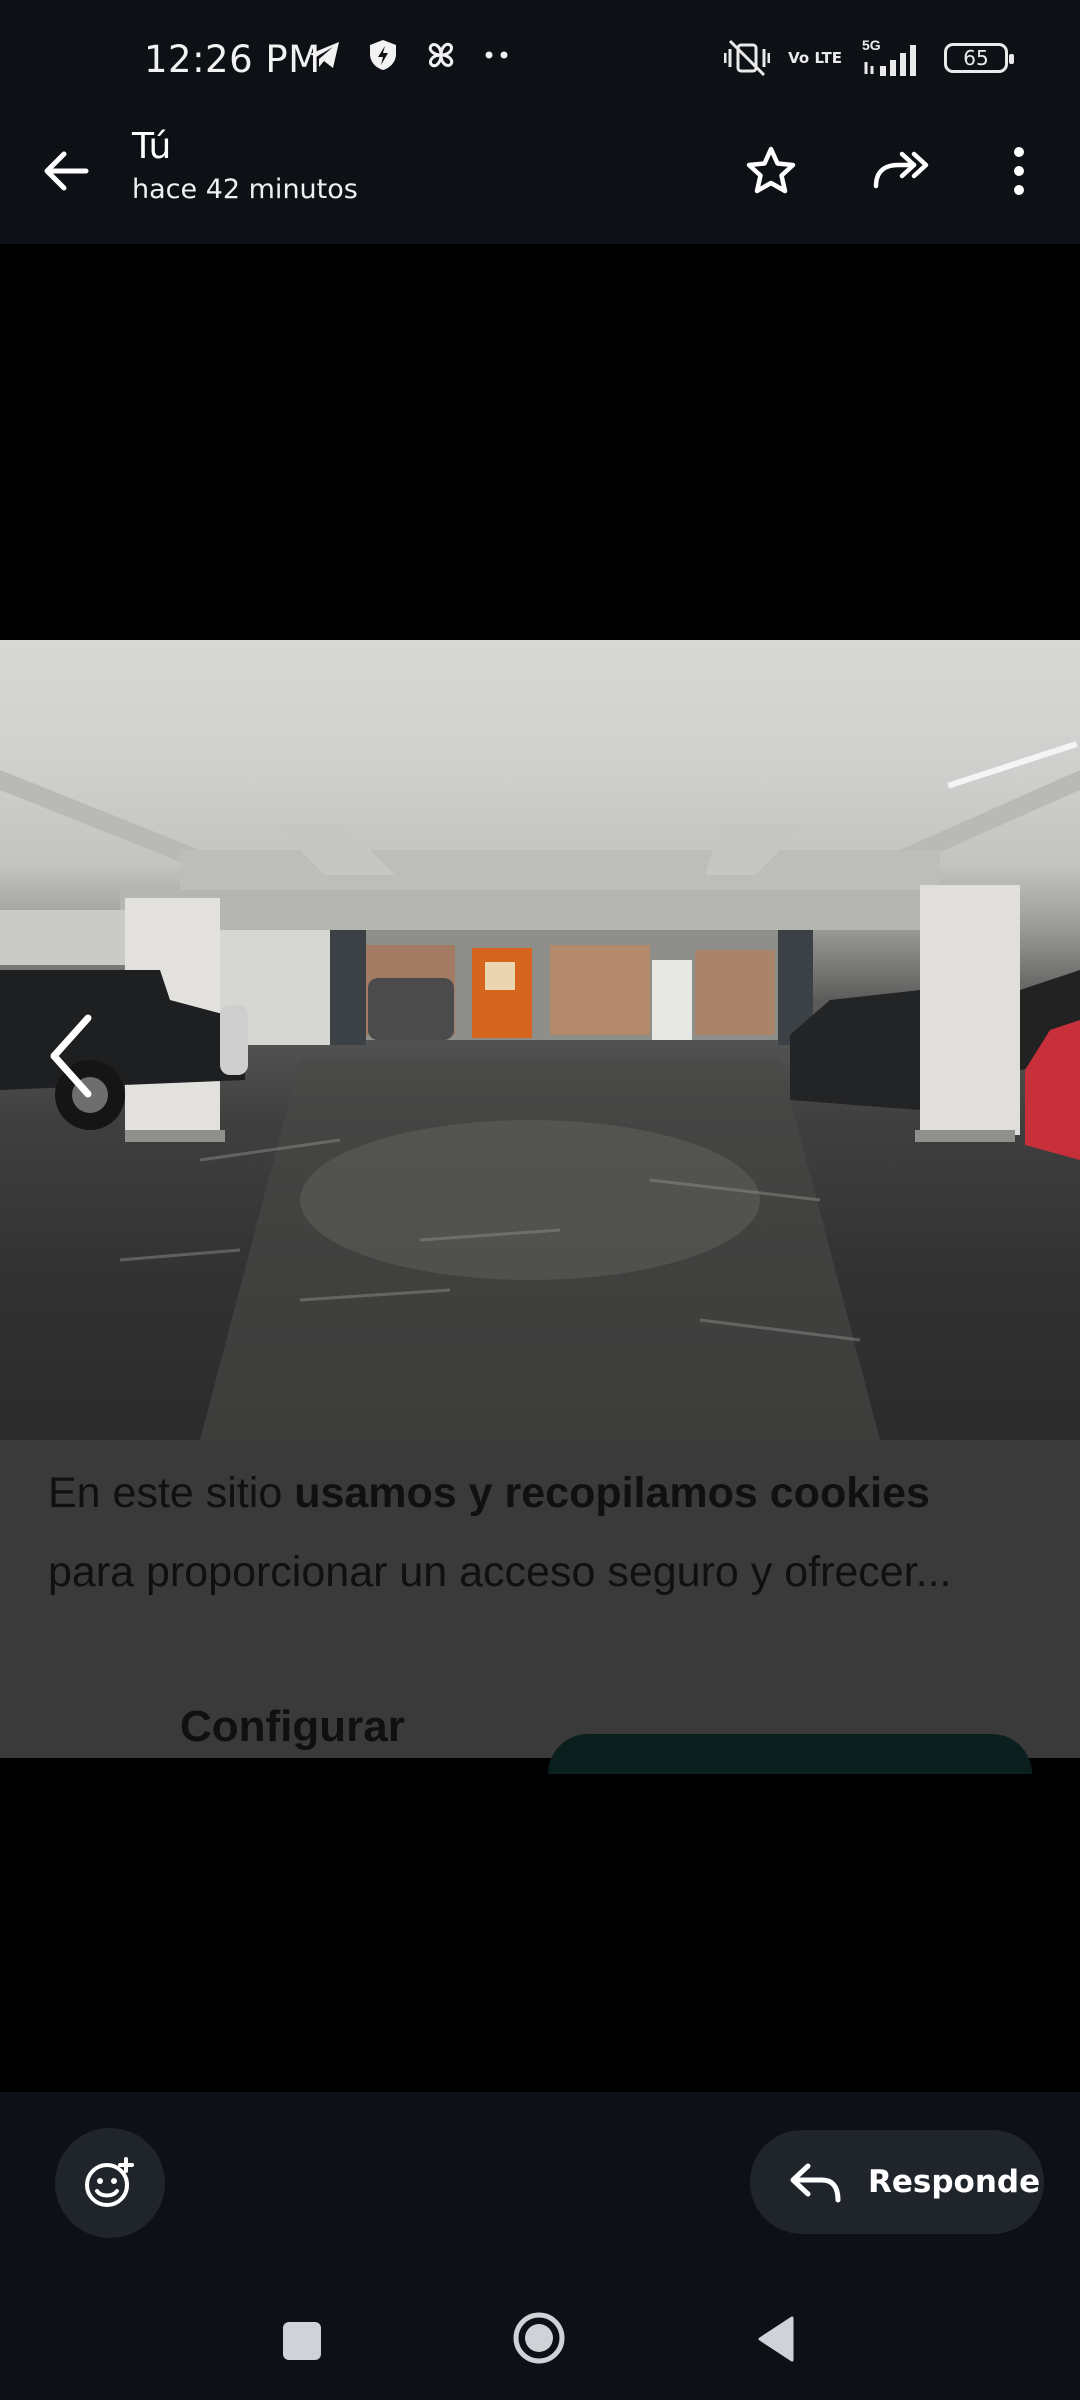  What do you see at coordinates (409, 55) in the screenshot?
I see `notification-icons` at bounding box center [409, 55].